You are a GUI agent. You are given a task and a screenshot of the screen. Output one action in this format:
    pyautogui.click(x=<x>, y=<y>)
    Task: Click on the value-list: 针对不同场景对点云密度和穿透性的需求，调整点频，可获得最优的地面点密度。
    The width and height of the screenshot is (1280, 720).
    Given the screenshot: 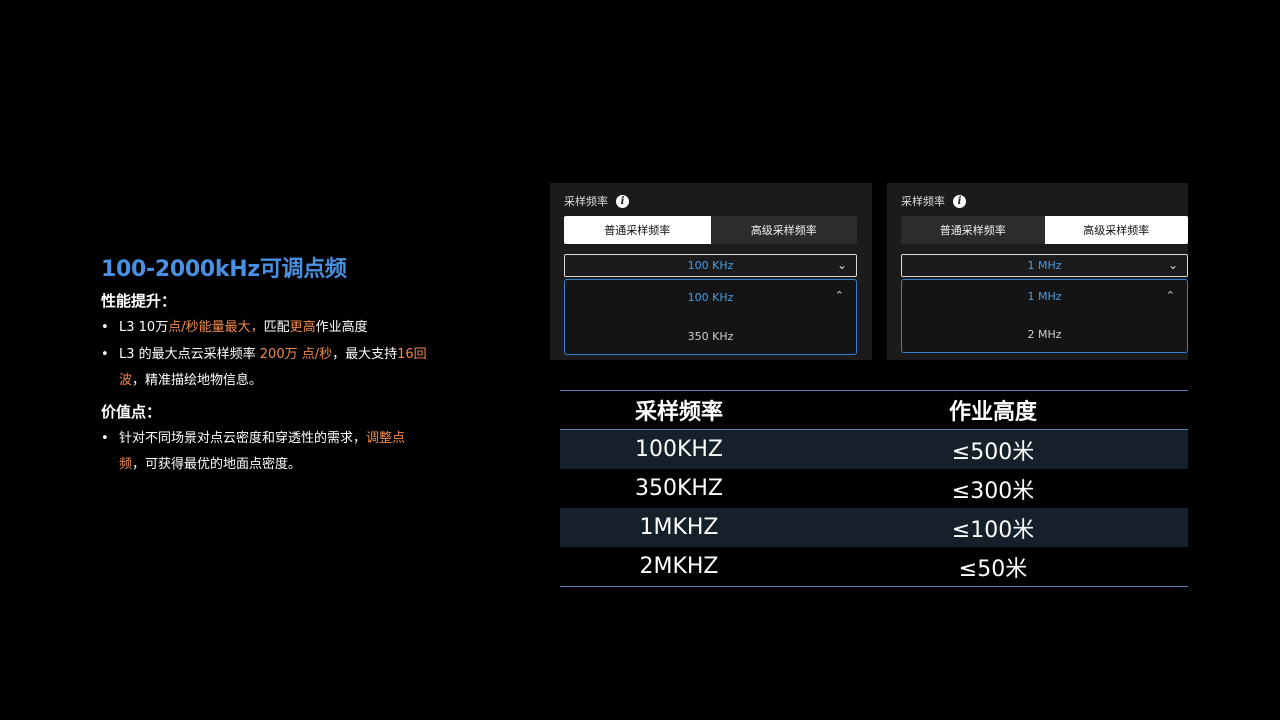 What is the action you would take?
    pyautogui.click(x=266, y=452)
    